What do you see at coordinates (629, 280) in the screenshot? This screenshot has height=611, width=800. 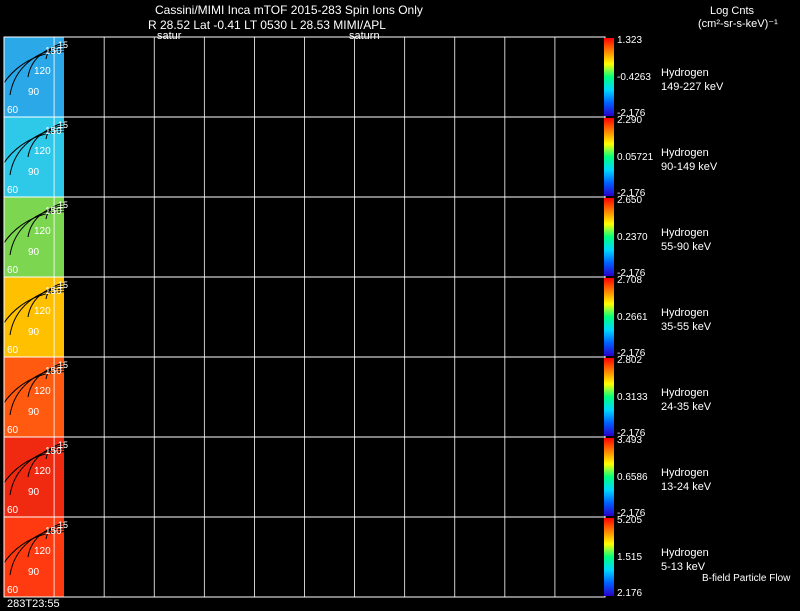 I see `colorbar-max-label: 2.708` at bounding box center [629, 280].